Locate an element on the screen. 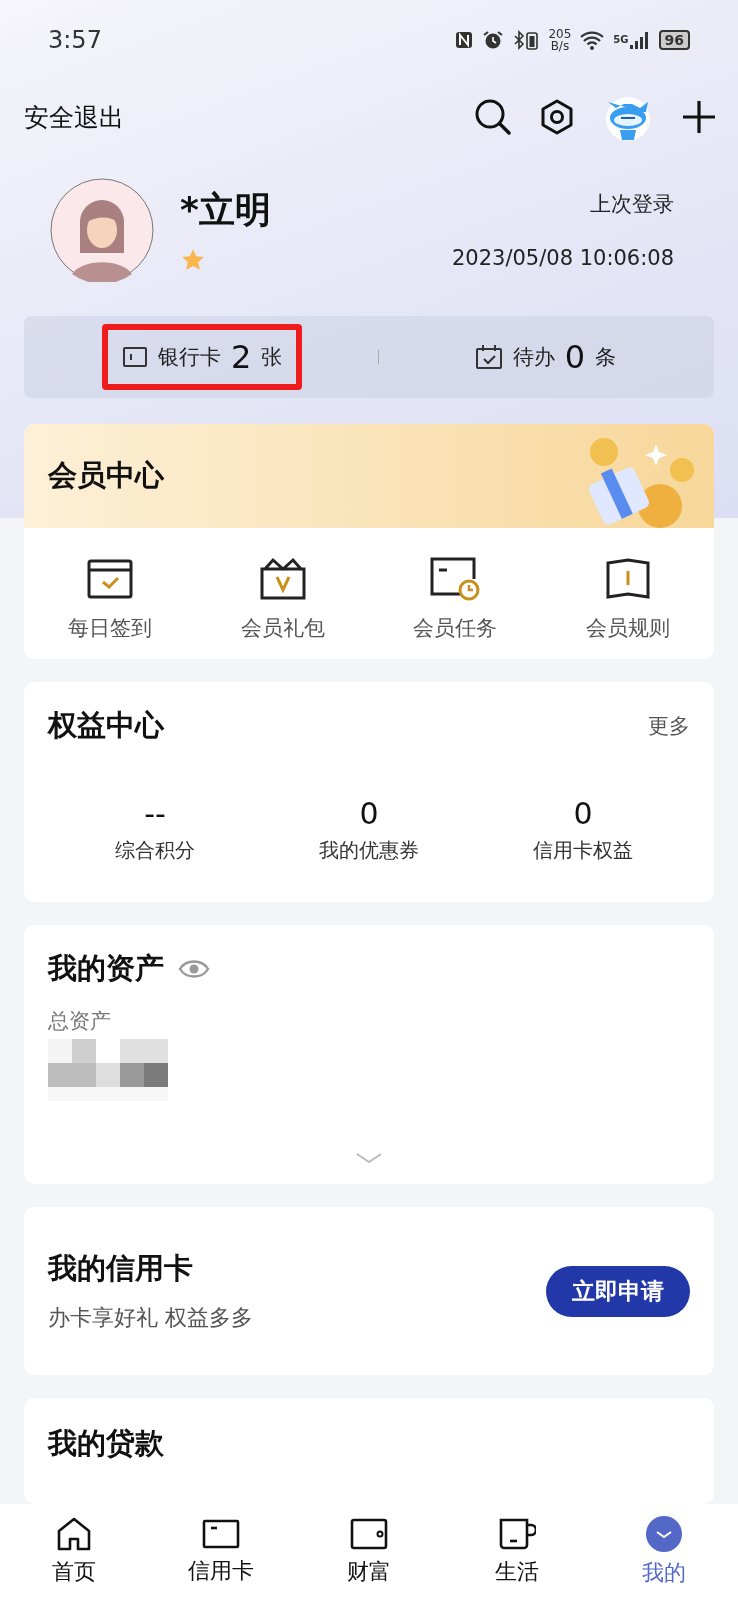 The height and width of the screenshot is (1600, 738). member-shortcut: 会员礼包 is located at coordinates (282, 599).